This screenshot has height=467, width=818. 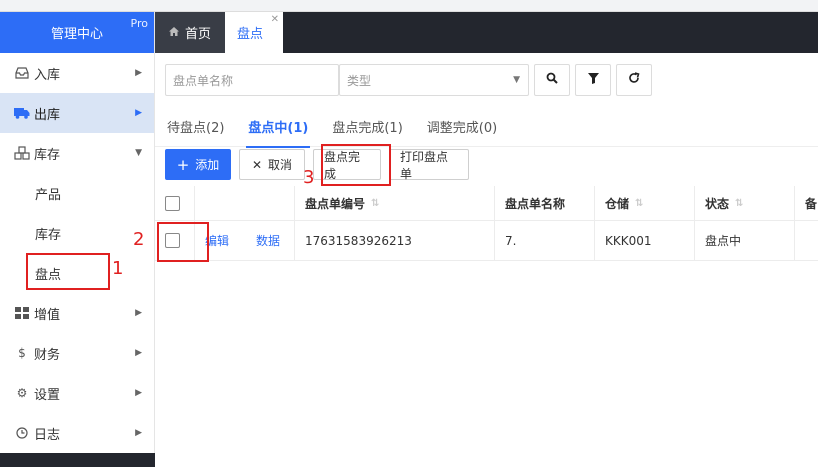 I want to click on add-button: + 添加, so click(x=198, y=164).